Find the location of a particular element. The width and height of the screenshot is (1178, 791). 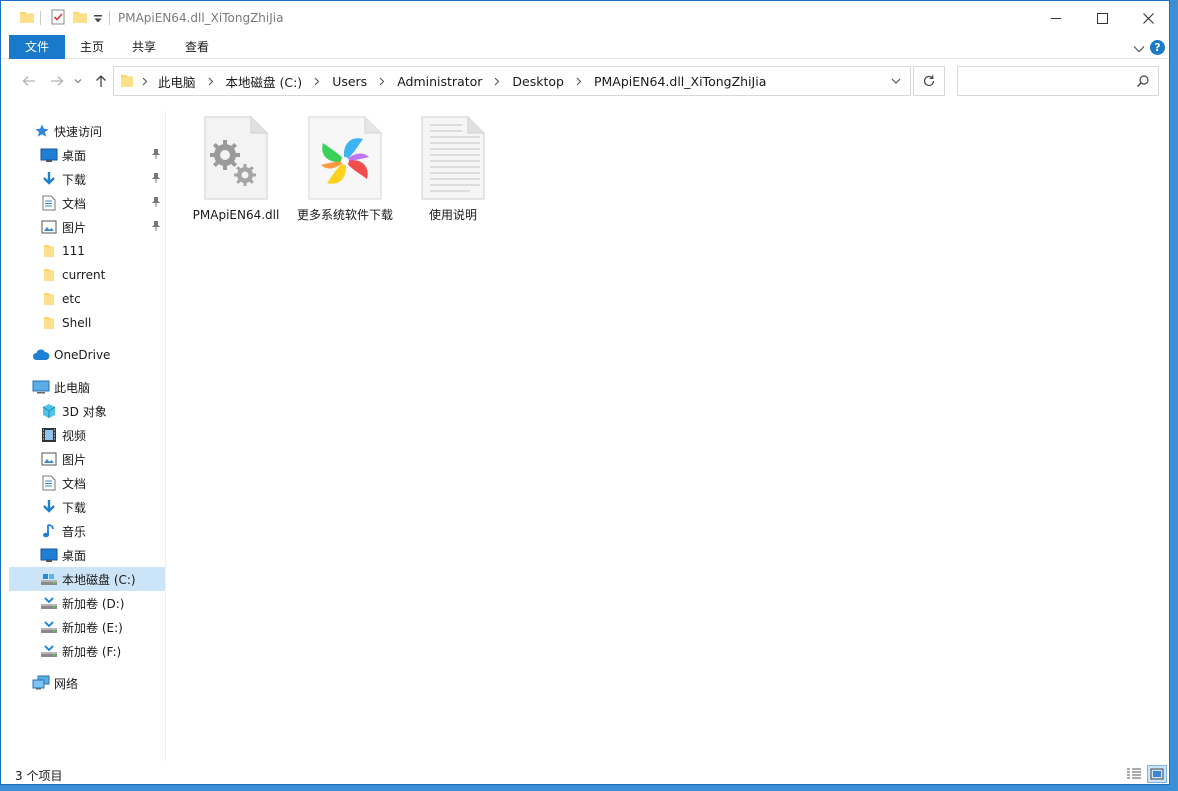

large-icons-view-button is located at coordinates (1157, 774).